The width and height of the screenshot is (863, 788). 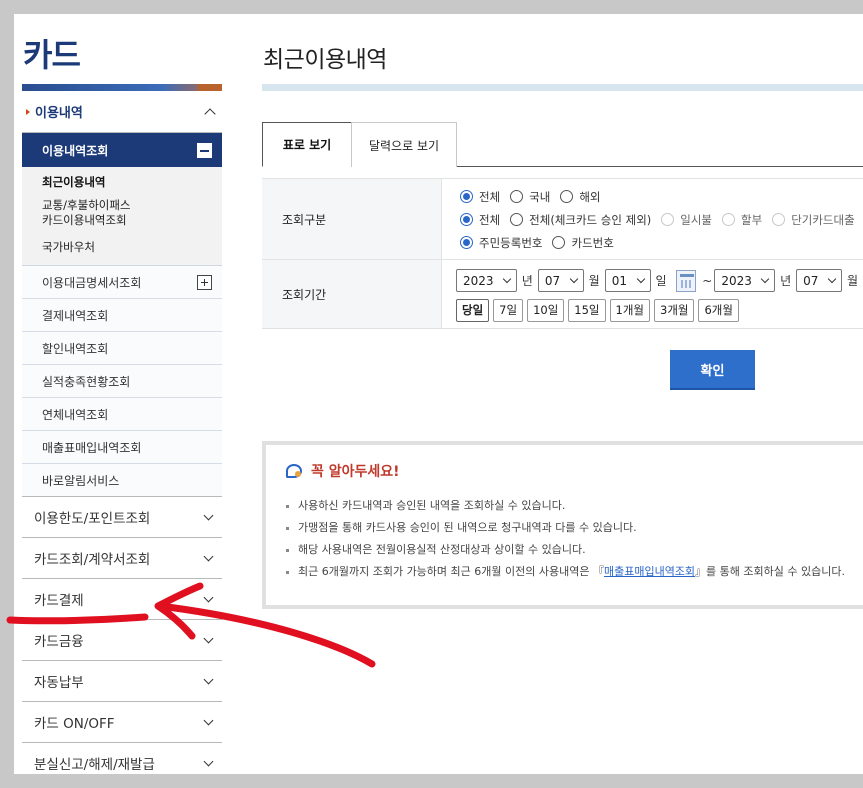 I want to click on sidebar-menu-label: 이용한도/포인트조회, so click(x=92, y=519).